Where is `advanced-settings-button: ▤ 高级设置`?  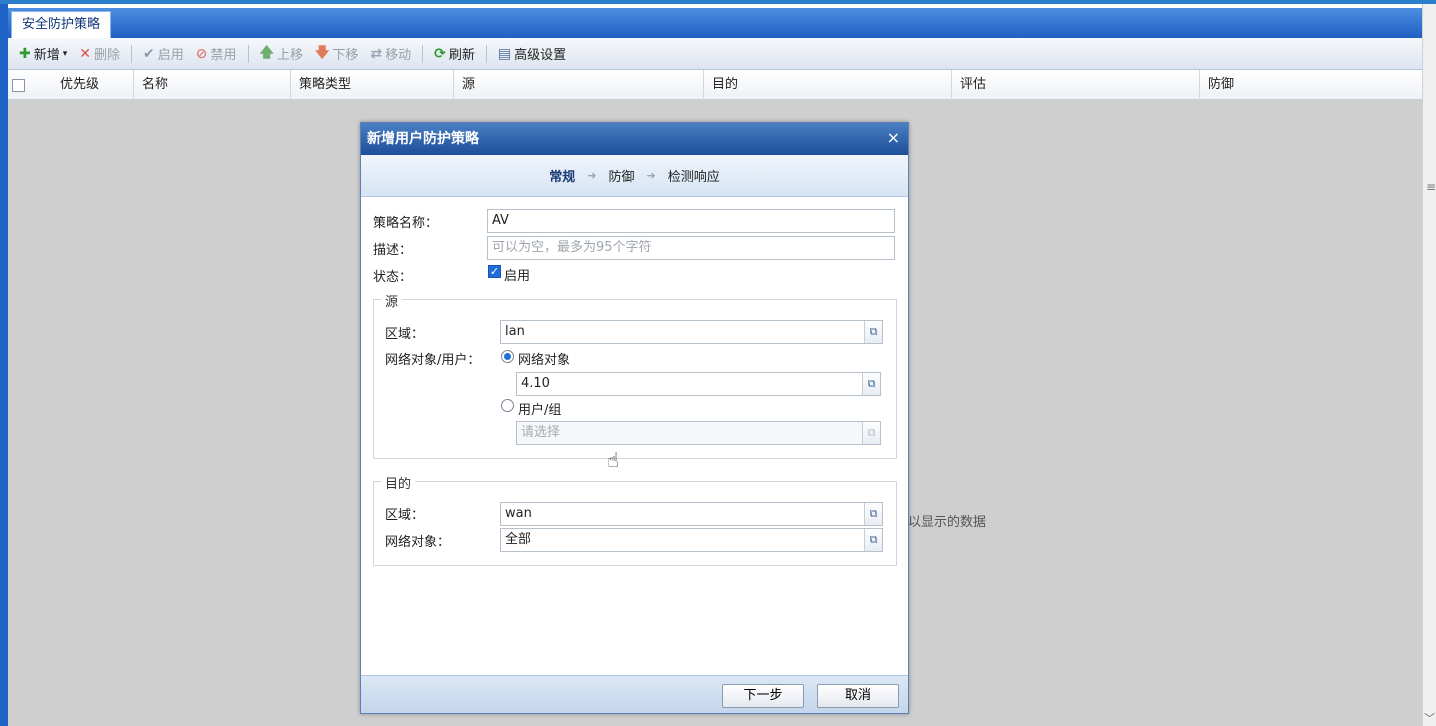 advanced-settings-button: ▤ 高级设置 is located at coordinates (532, 54).